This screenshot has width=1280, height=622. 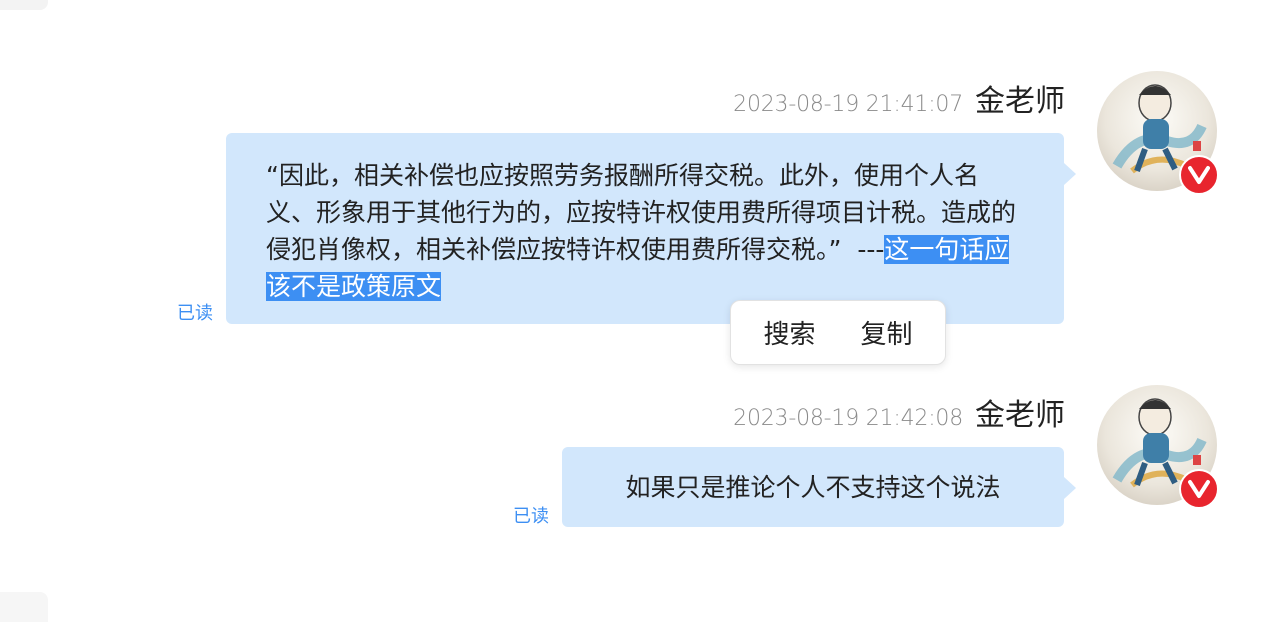 I want to click on search-menu-item: 搜索, so click(x=789, y=332).